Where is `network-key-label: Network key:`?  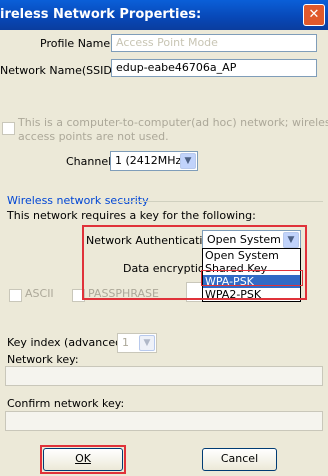
network-key-label: Network key: is located at coordinates (43, 359).